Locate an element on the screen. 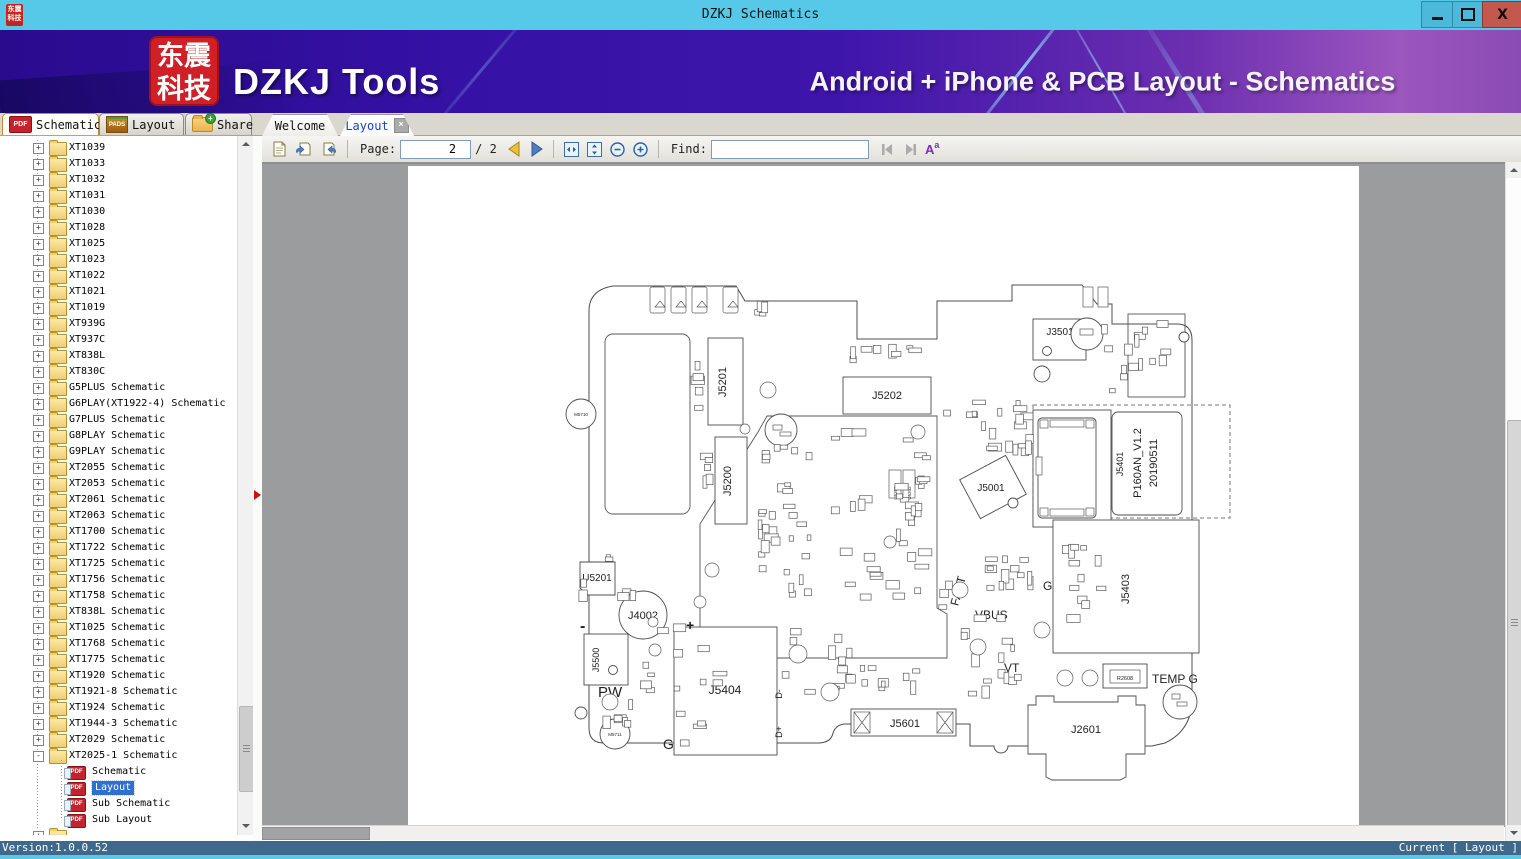  copy-page-button is located at coordinates (279, 149).